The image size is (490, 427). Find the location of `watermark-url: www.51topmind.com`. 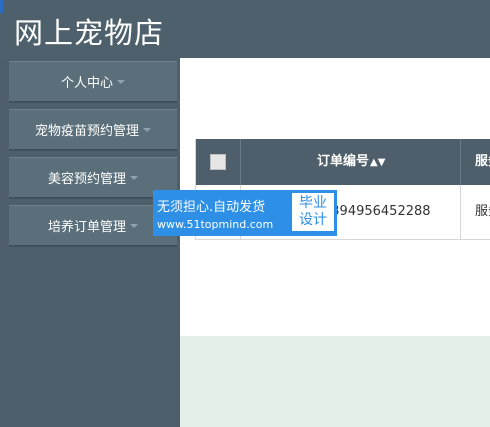

watermark-url: www.51topmind.com is located at coordinates (215, 224).